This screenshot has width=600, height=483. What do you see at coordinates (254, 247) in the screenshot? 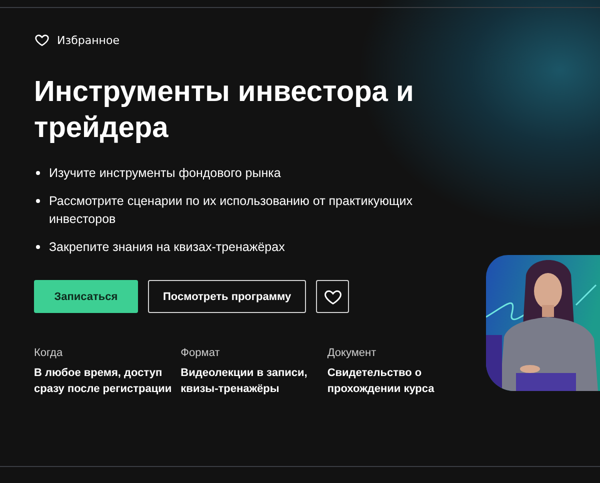
I see `bullet-item: Закрепите знания на квизах-тренажёрах` at bounding box center [254, 247].